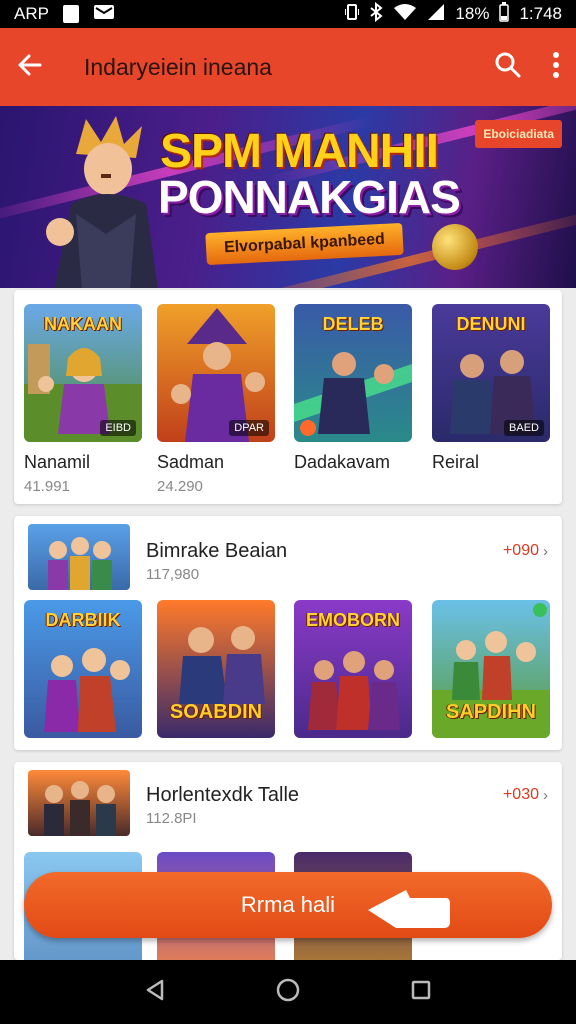 The width and height of the screenshot is (576, 1024). I want to click on section-title: Horlentexdk Talle, so click(222, 795).